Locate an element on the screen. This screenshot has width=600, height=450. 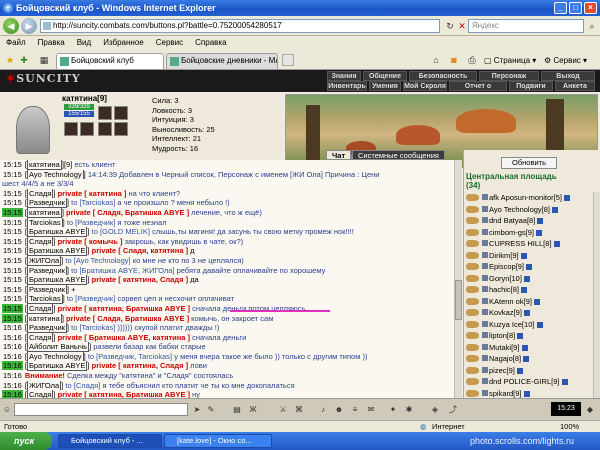
print-icon: ⎙ is located at coordinates (472, 60).